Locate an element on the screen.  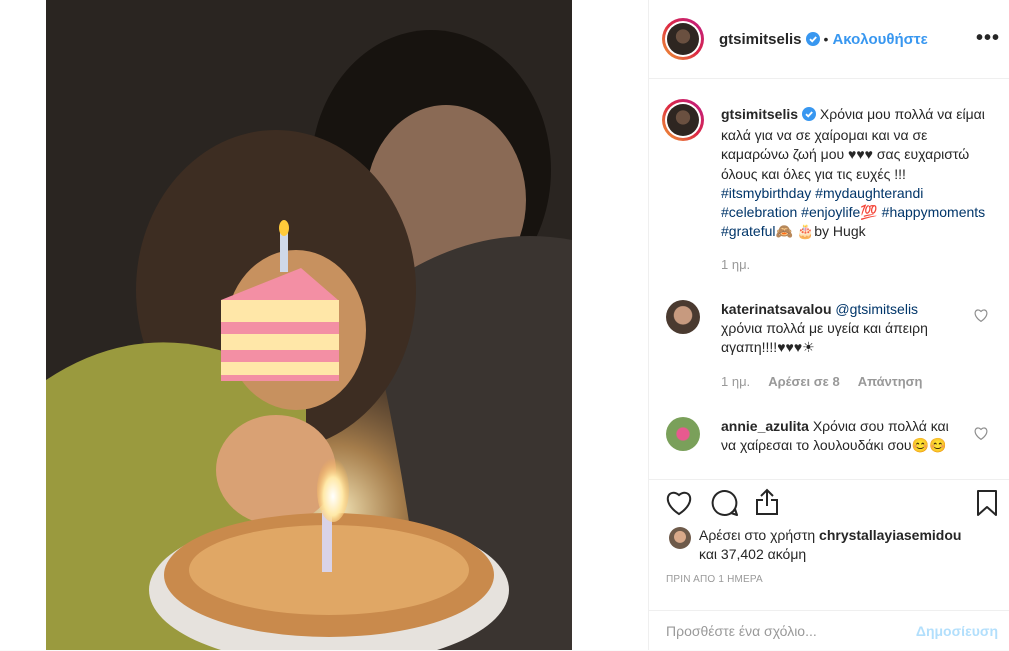
share-icon is located at coordinates (767, 504).